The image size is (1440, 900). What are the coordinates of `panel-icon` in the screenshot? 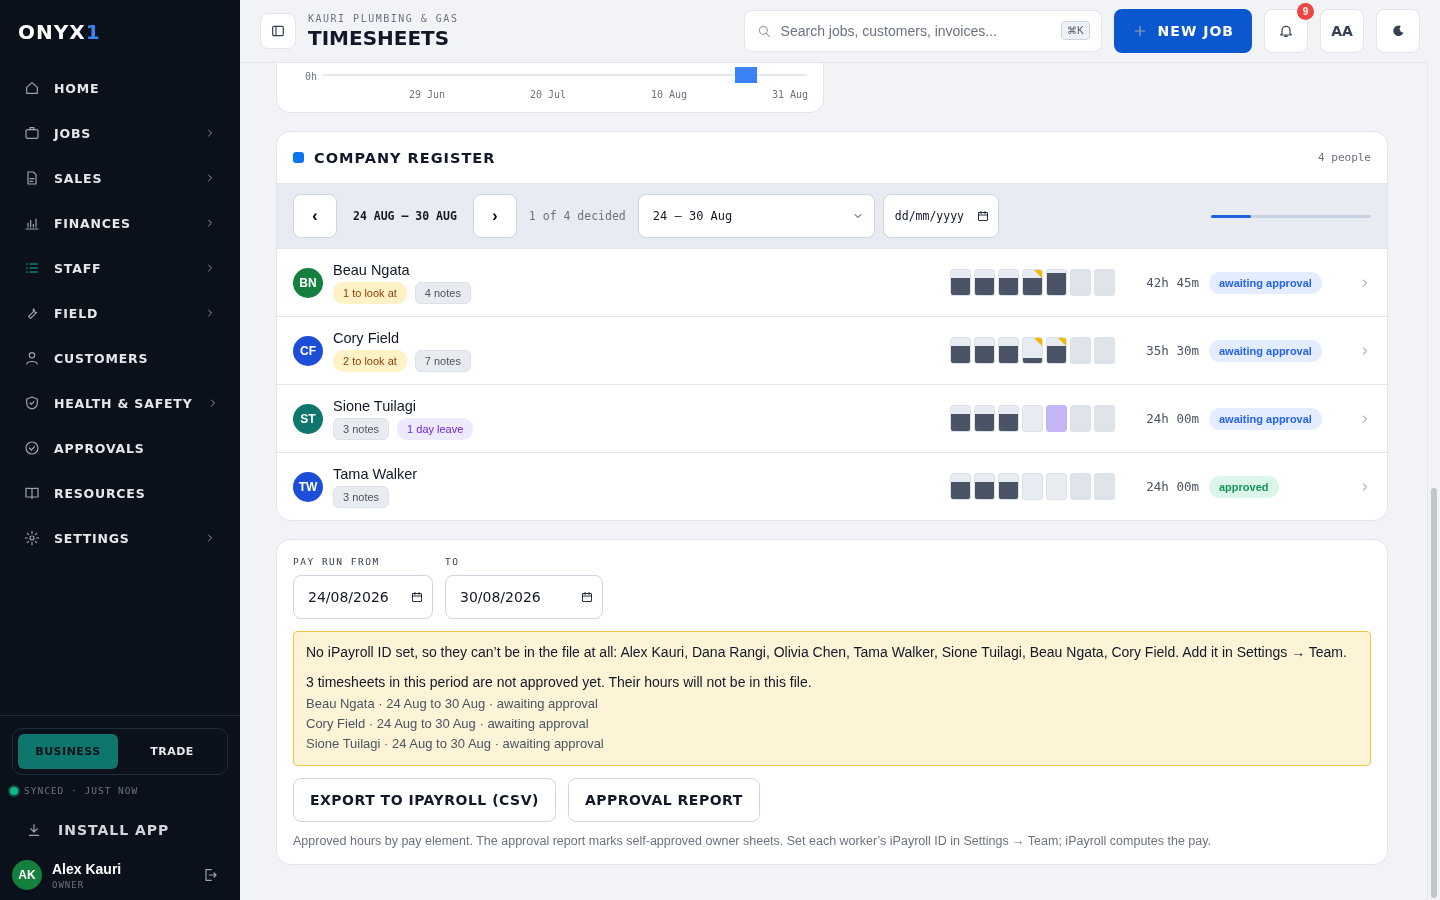 It's located at (278, 31).